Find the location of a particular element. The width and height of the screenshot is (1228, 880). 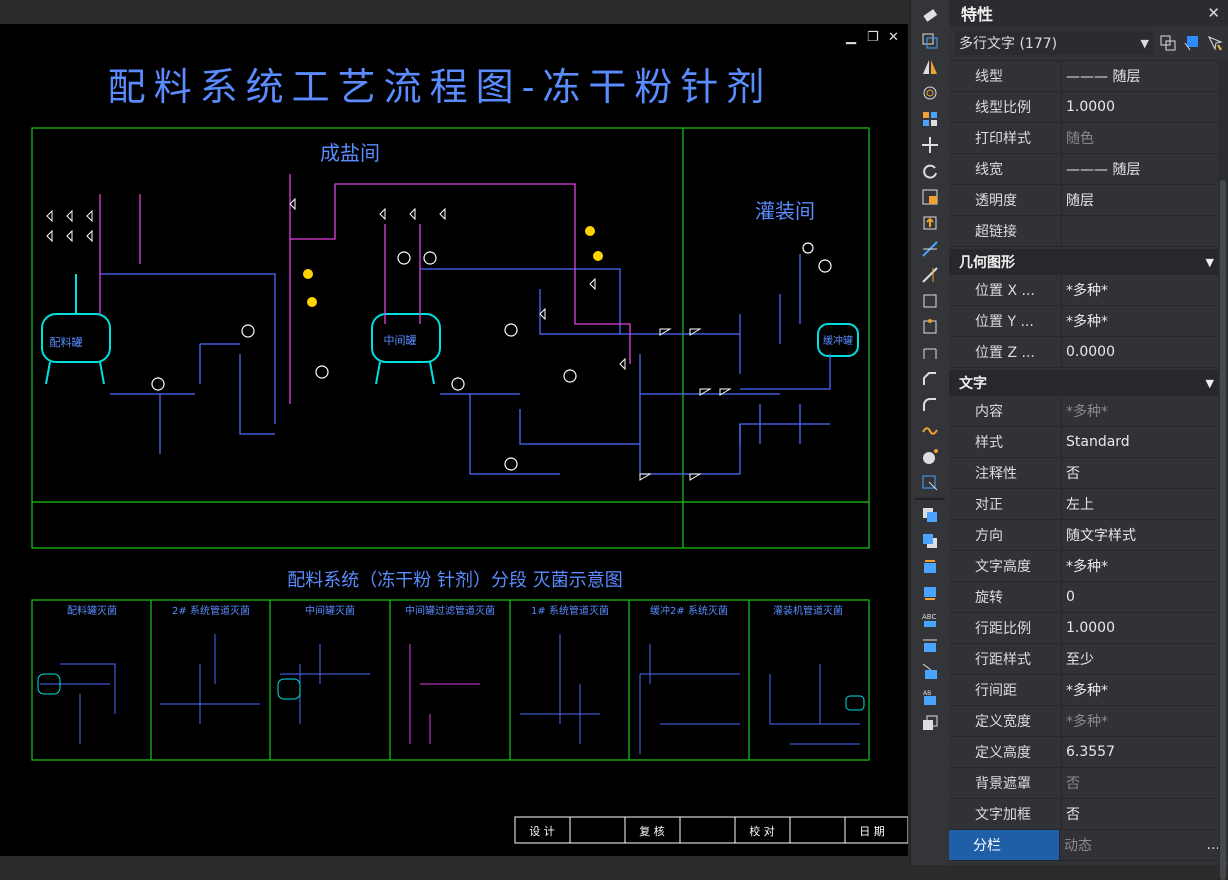

move-icon is located at coordinates (930, 145).